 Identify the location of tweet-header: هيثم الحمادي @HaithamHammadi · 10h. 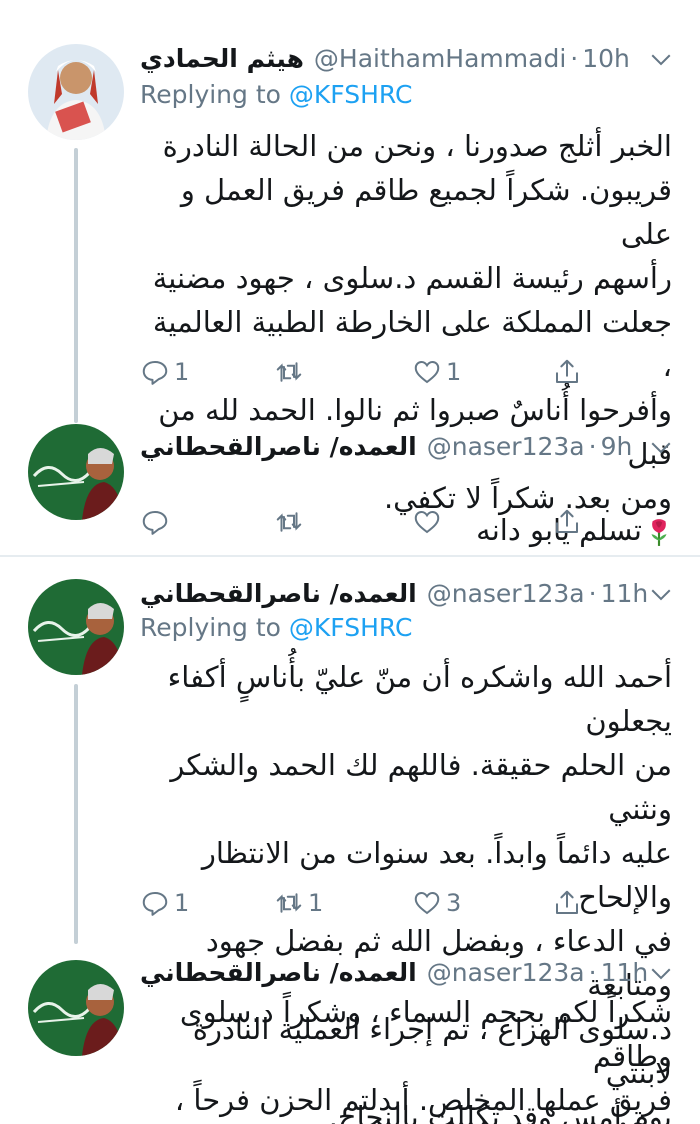
(408, 58).